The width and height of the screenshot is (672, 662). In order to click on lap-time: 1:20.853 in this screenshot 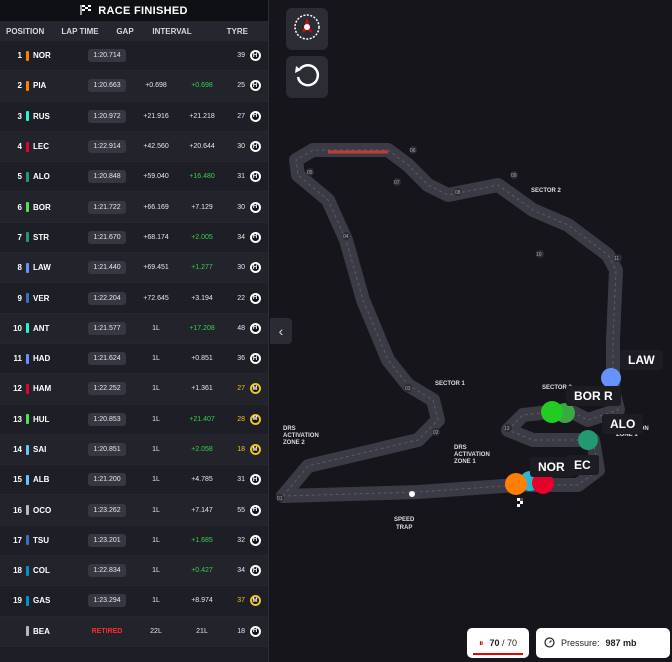, I will do `click(107, 419)`.